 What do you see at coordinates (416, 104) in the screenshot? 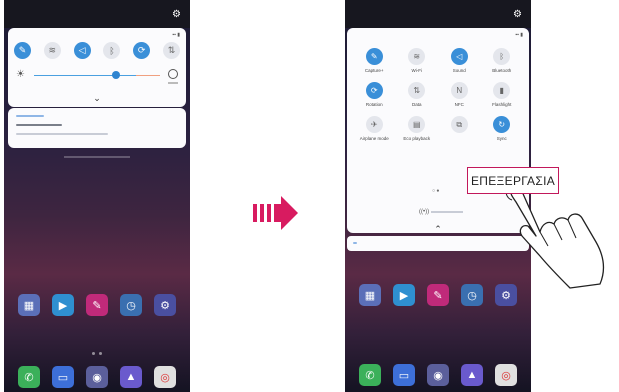
I see `quick-tile-label: Data` at bounding box center [416, 104].